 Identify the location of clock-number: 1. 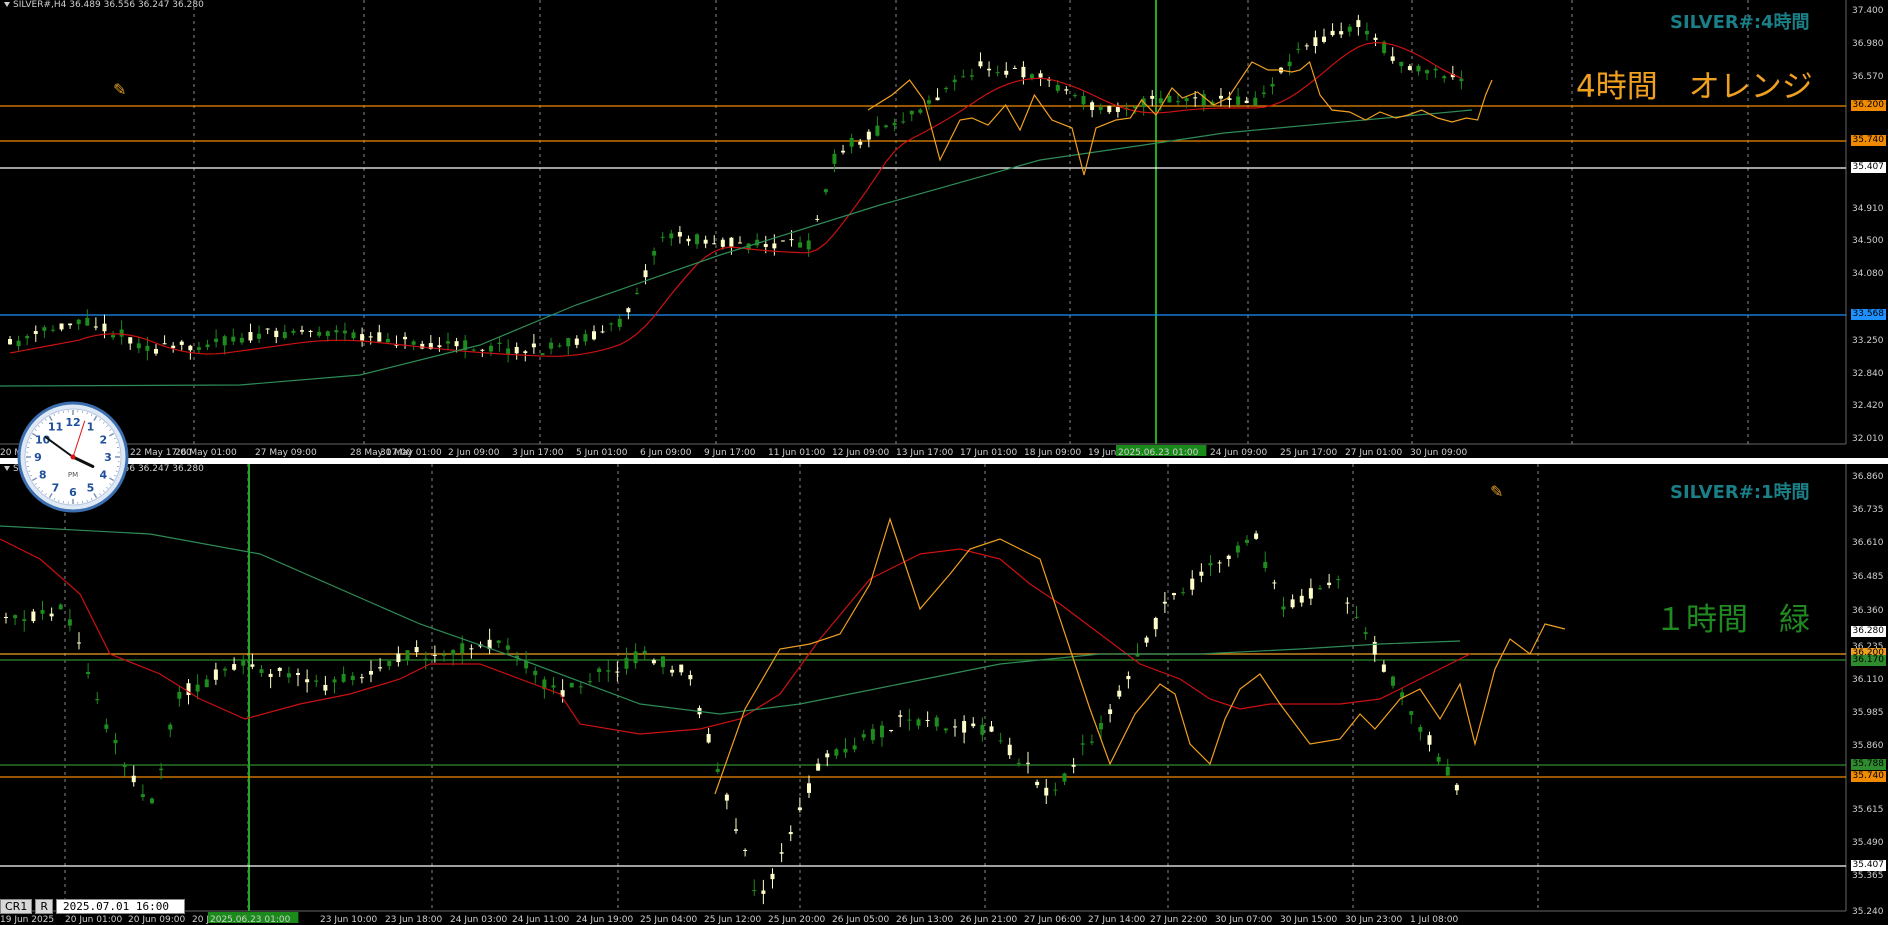
(91, 427).